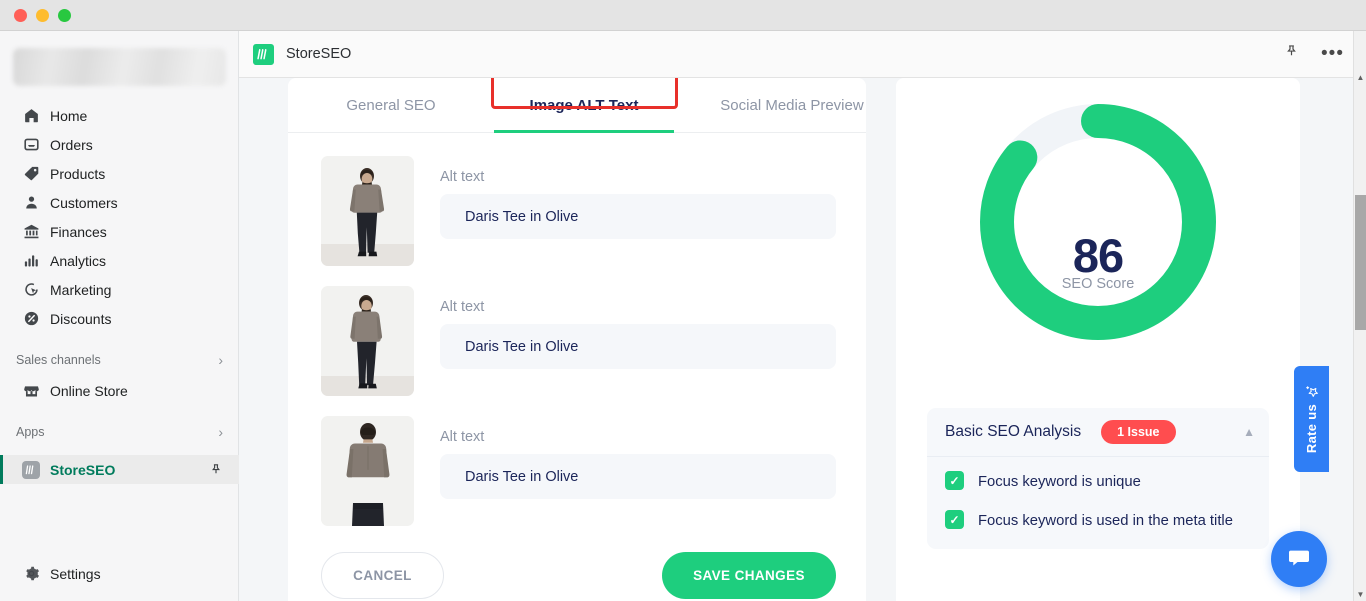 The width and height of the screenshot is (1366, 601). I want to click on cancel-button: CANCEL, so click(382, 575).